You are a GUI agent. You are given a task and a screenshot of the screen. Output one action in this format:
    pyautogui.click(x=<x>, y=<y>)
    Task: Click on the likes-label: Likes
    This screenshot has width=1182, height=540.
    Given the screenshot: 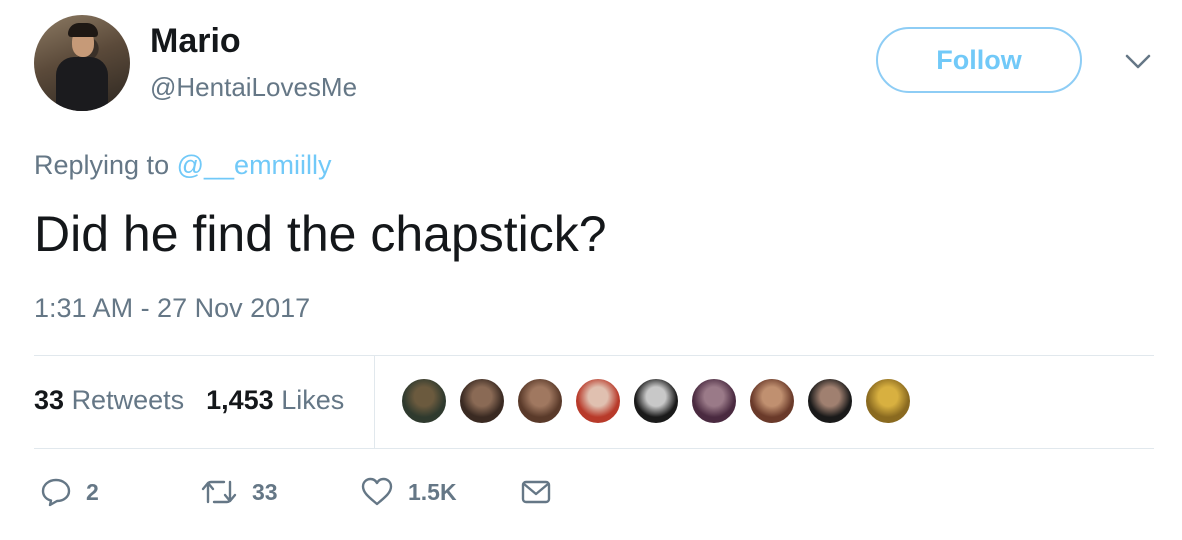 What is the action you would take?
    pyautogui.click(x=313, y=400)
    